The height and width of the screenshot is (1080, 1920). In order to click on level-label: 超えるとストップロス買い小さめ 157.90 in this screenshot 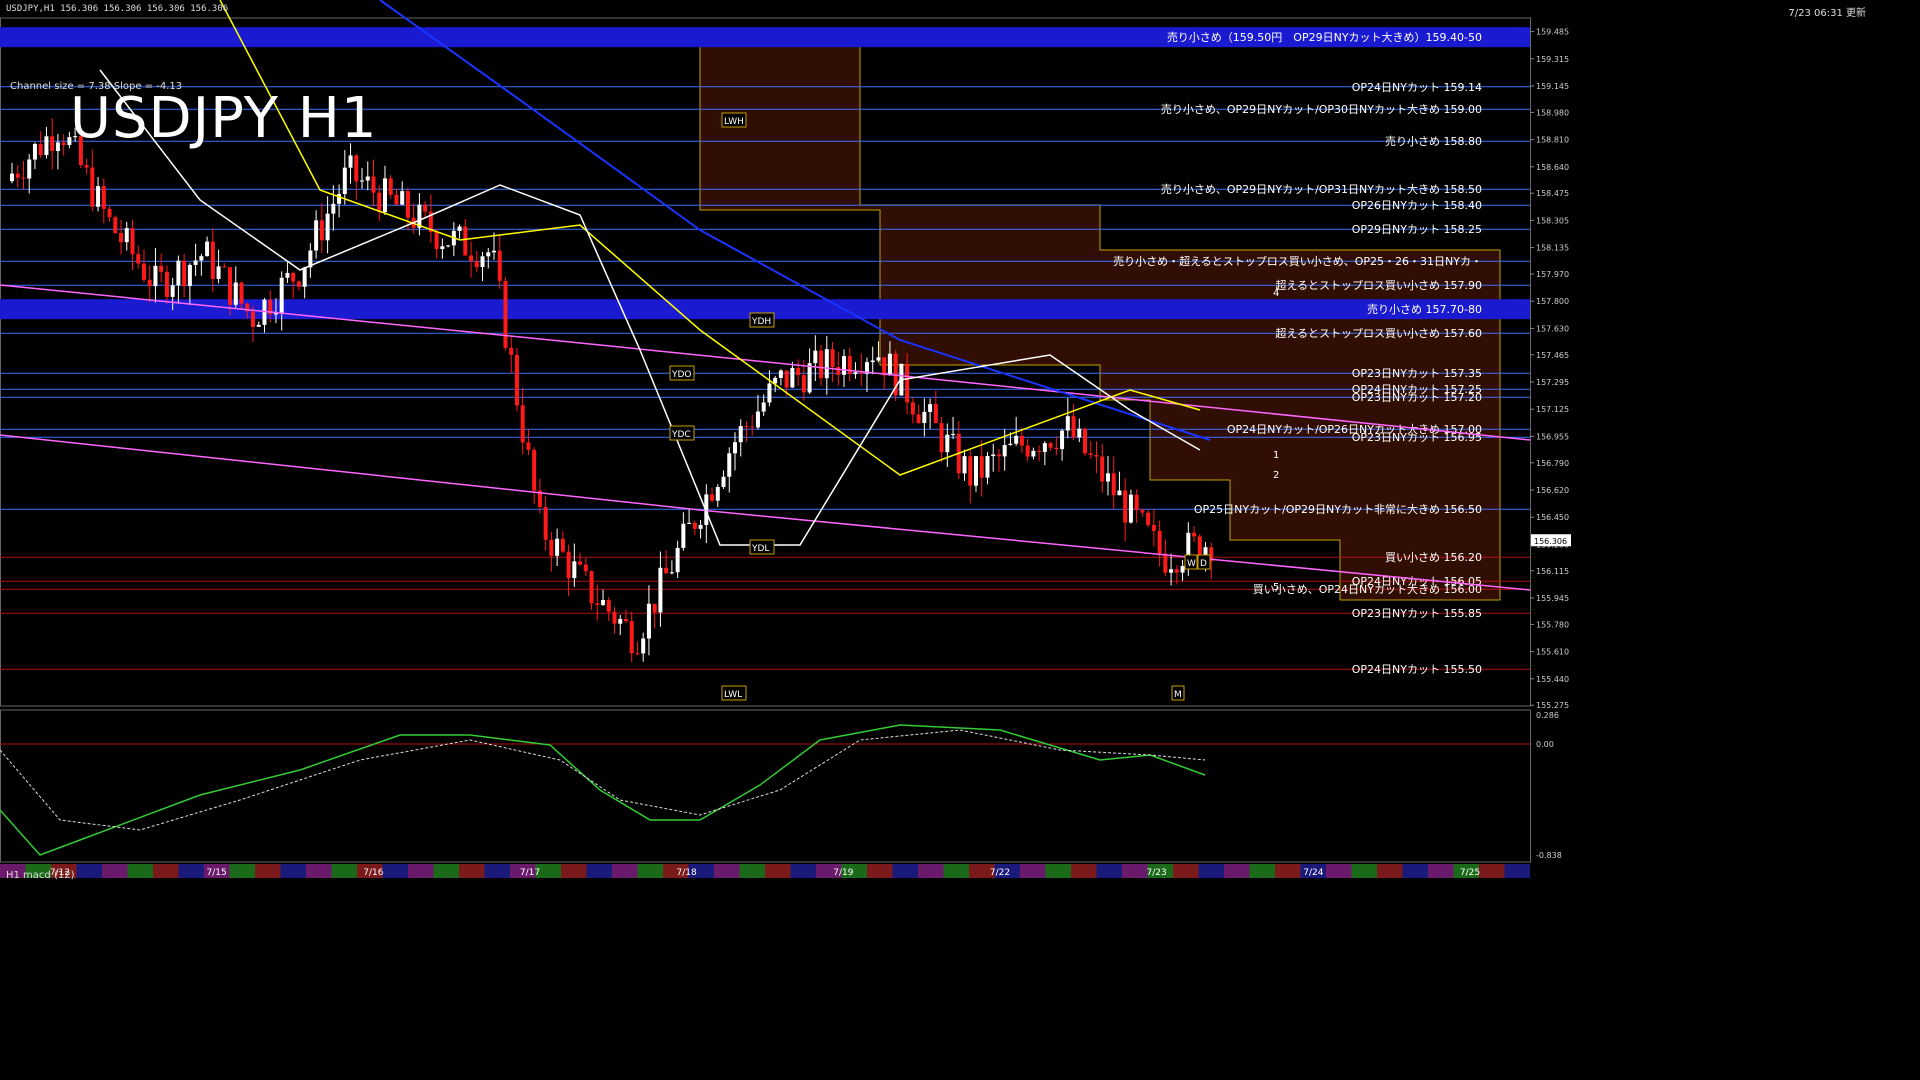, I will do `click(1378, 285)`.